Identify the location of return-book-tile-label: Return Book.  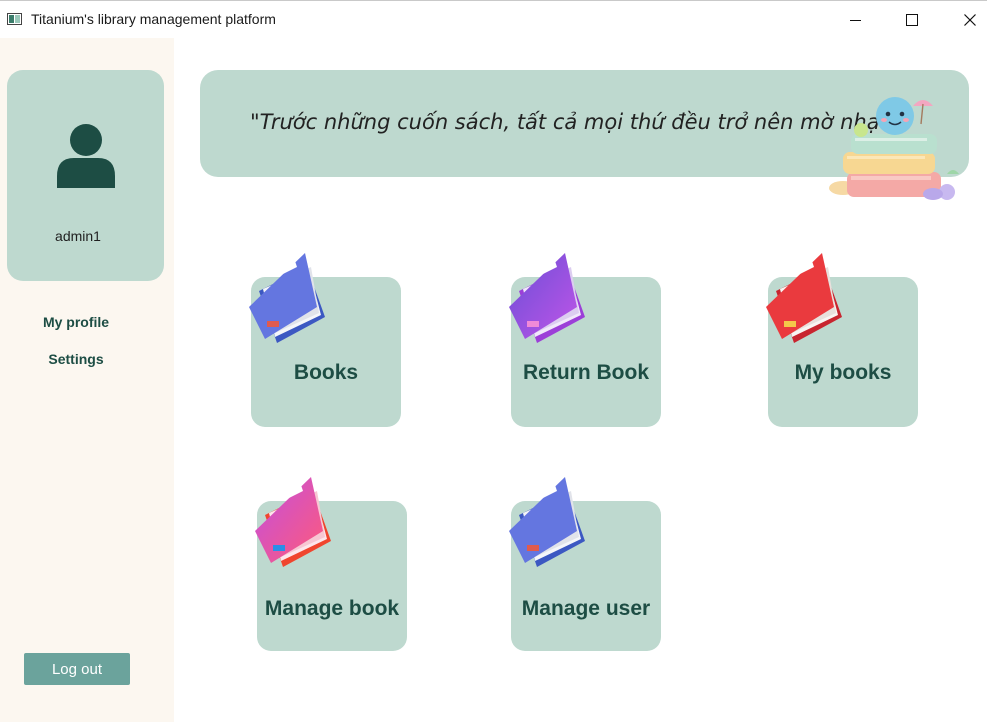
(586, 372).